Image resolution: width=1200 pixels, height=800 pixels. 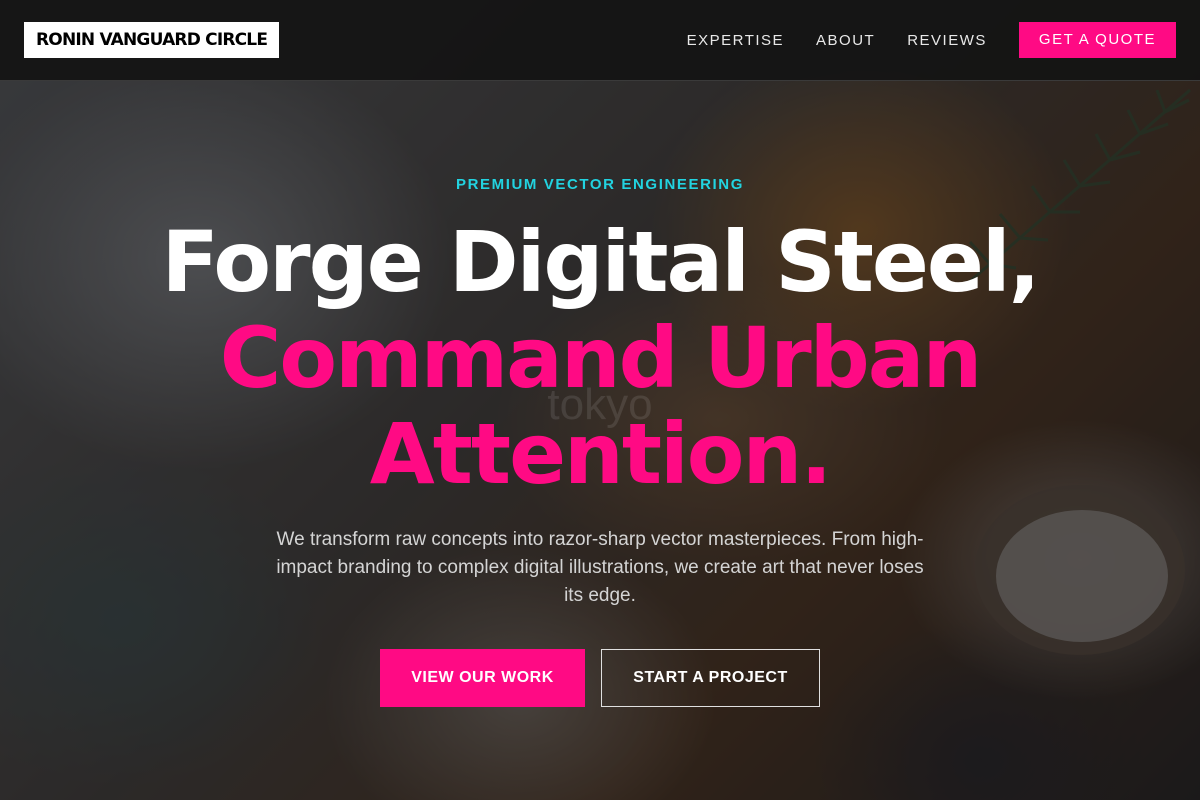 What do you see at coordinates (600, 262) in the screenshot?
I see `headline-line-1: Forge Digital Steel,` at bounding box center [600, 262].